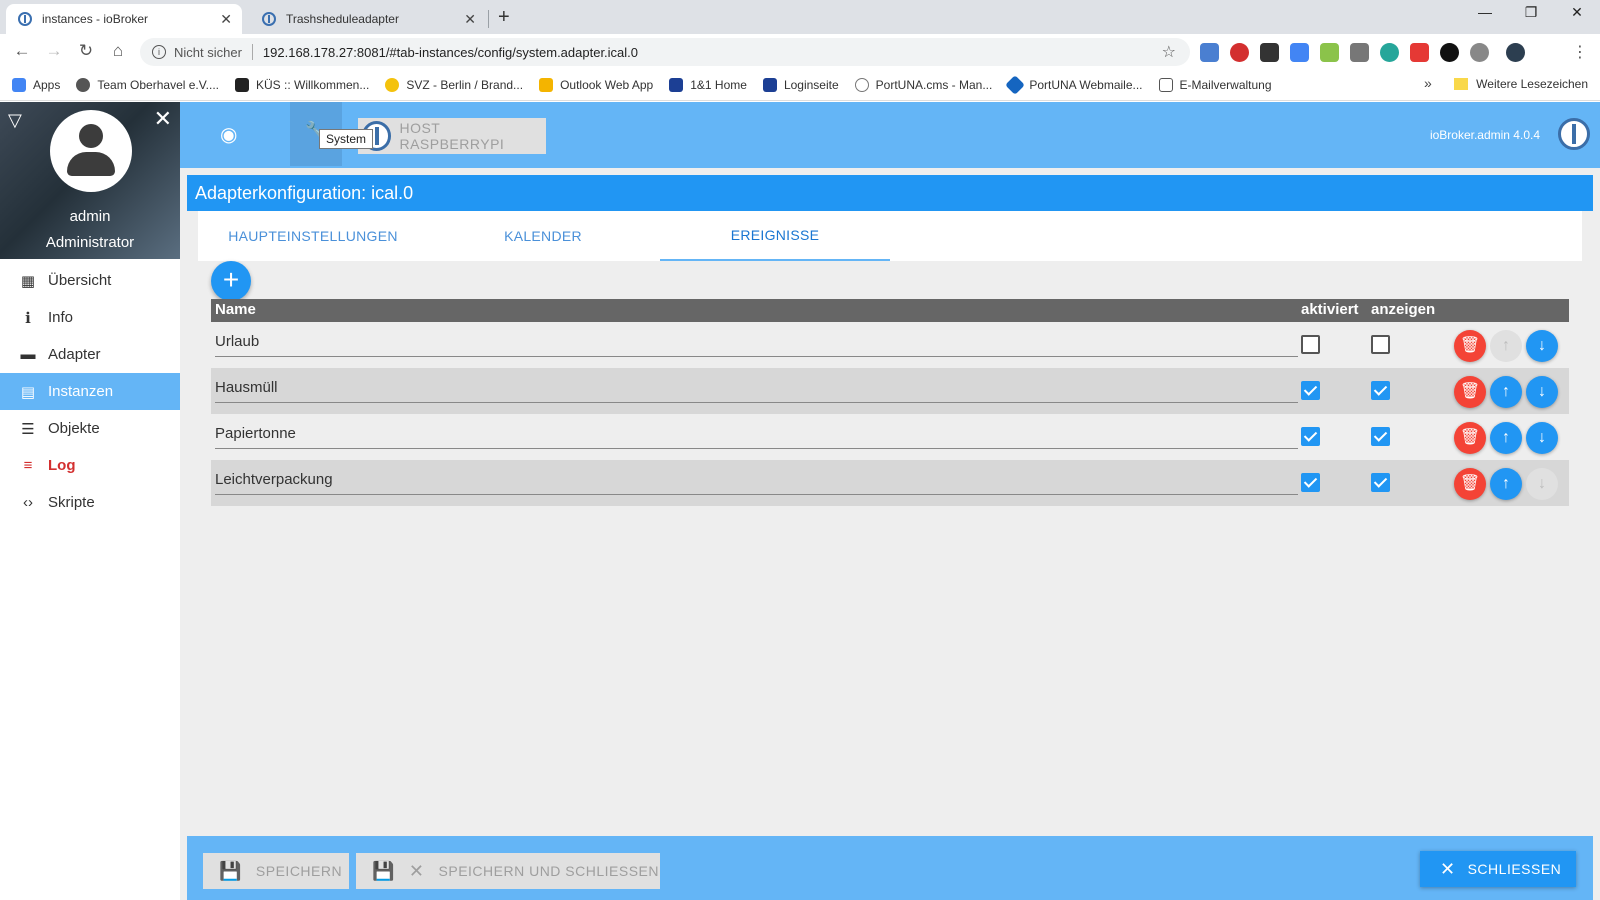 Image resolution: width=1600 pixels, height=900 pixels. What do you see at coordinates (1329, 52) in the screenshot?
I see `extension-leaf-icon` at bounding box center [1329, 52].